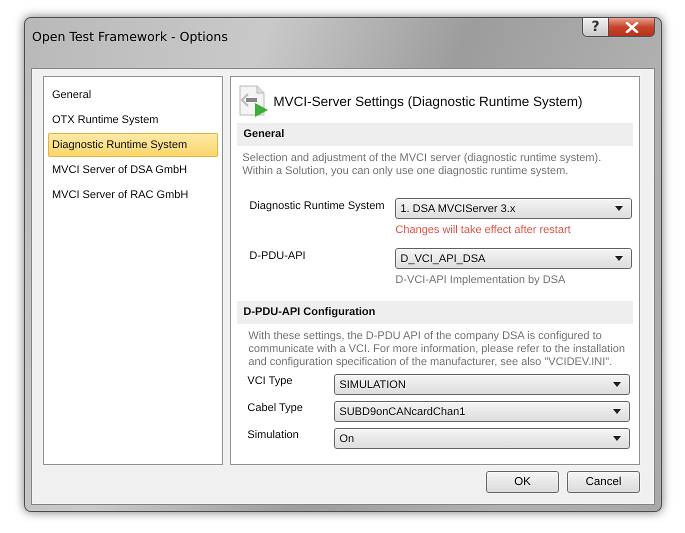 The width and height of the screenshot is (685, 533). I want to click on help-button: ?, so click(595, 27).